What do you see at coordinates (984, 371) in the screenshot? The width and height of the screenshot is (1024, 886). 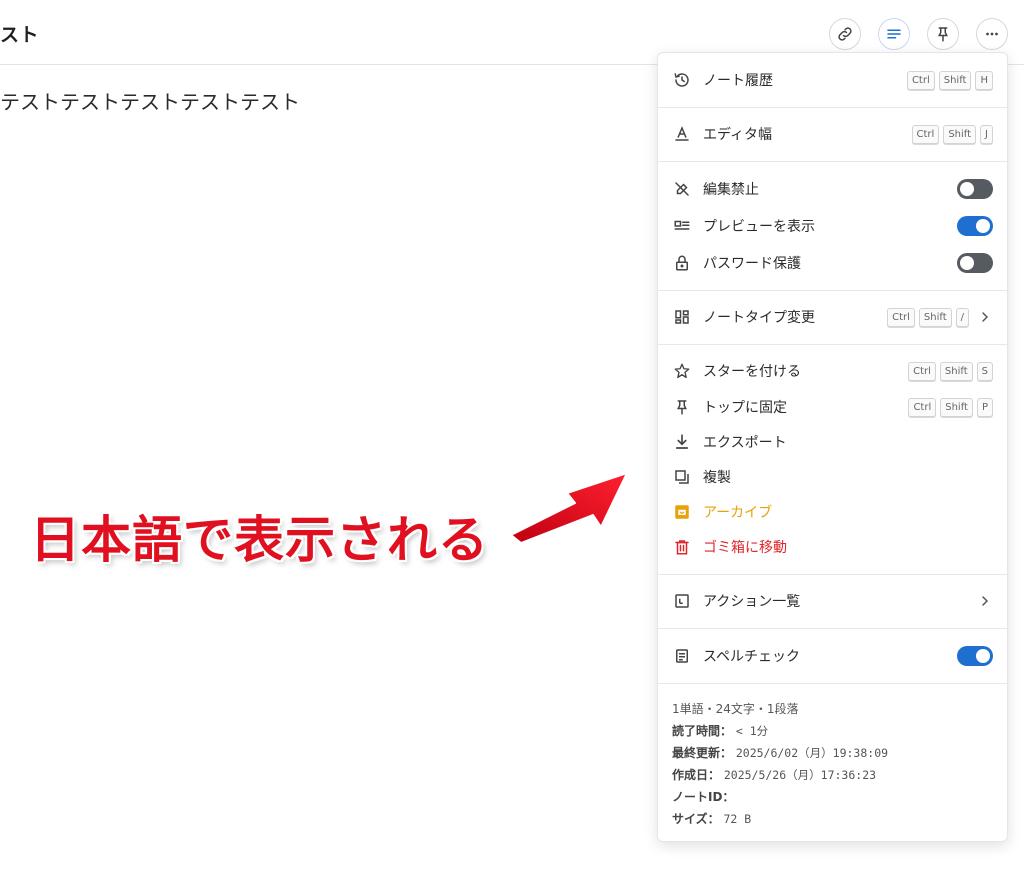 I see `key-letter: S` at bounding box center [984, 371].